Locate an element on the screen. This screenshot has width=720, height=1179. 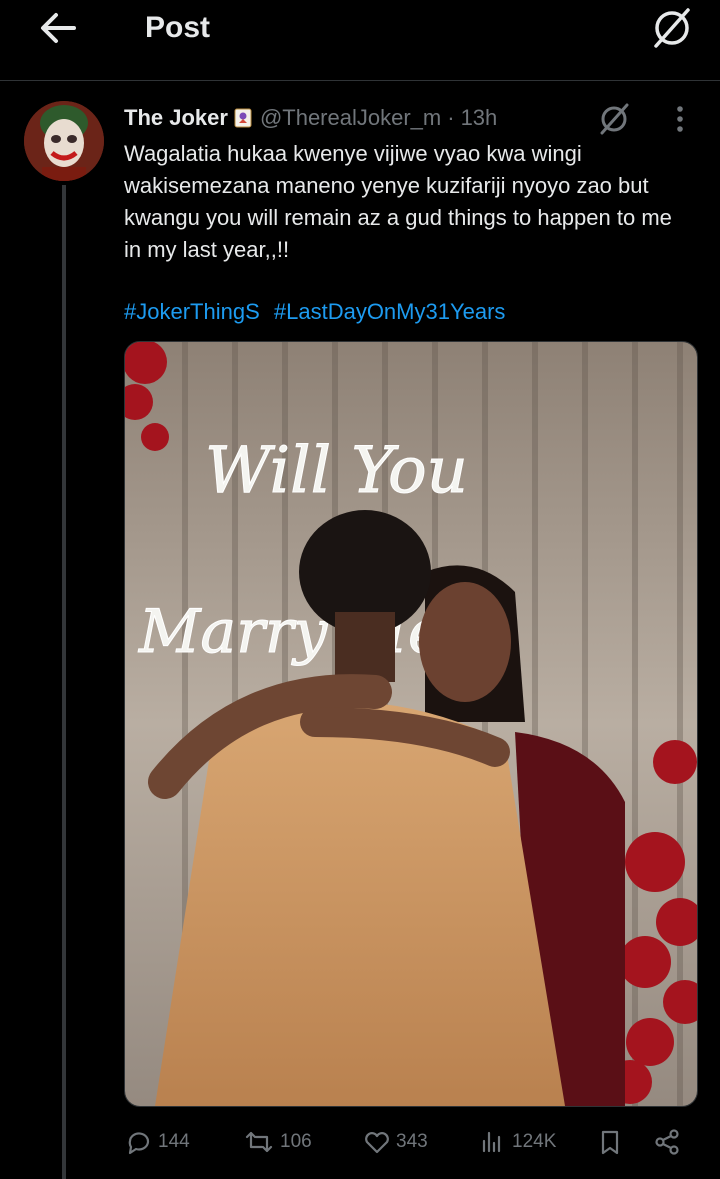
hashtag-link: #JokerThingS is located at coordinates (192, 311).